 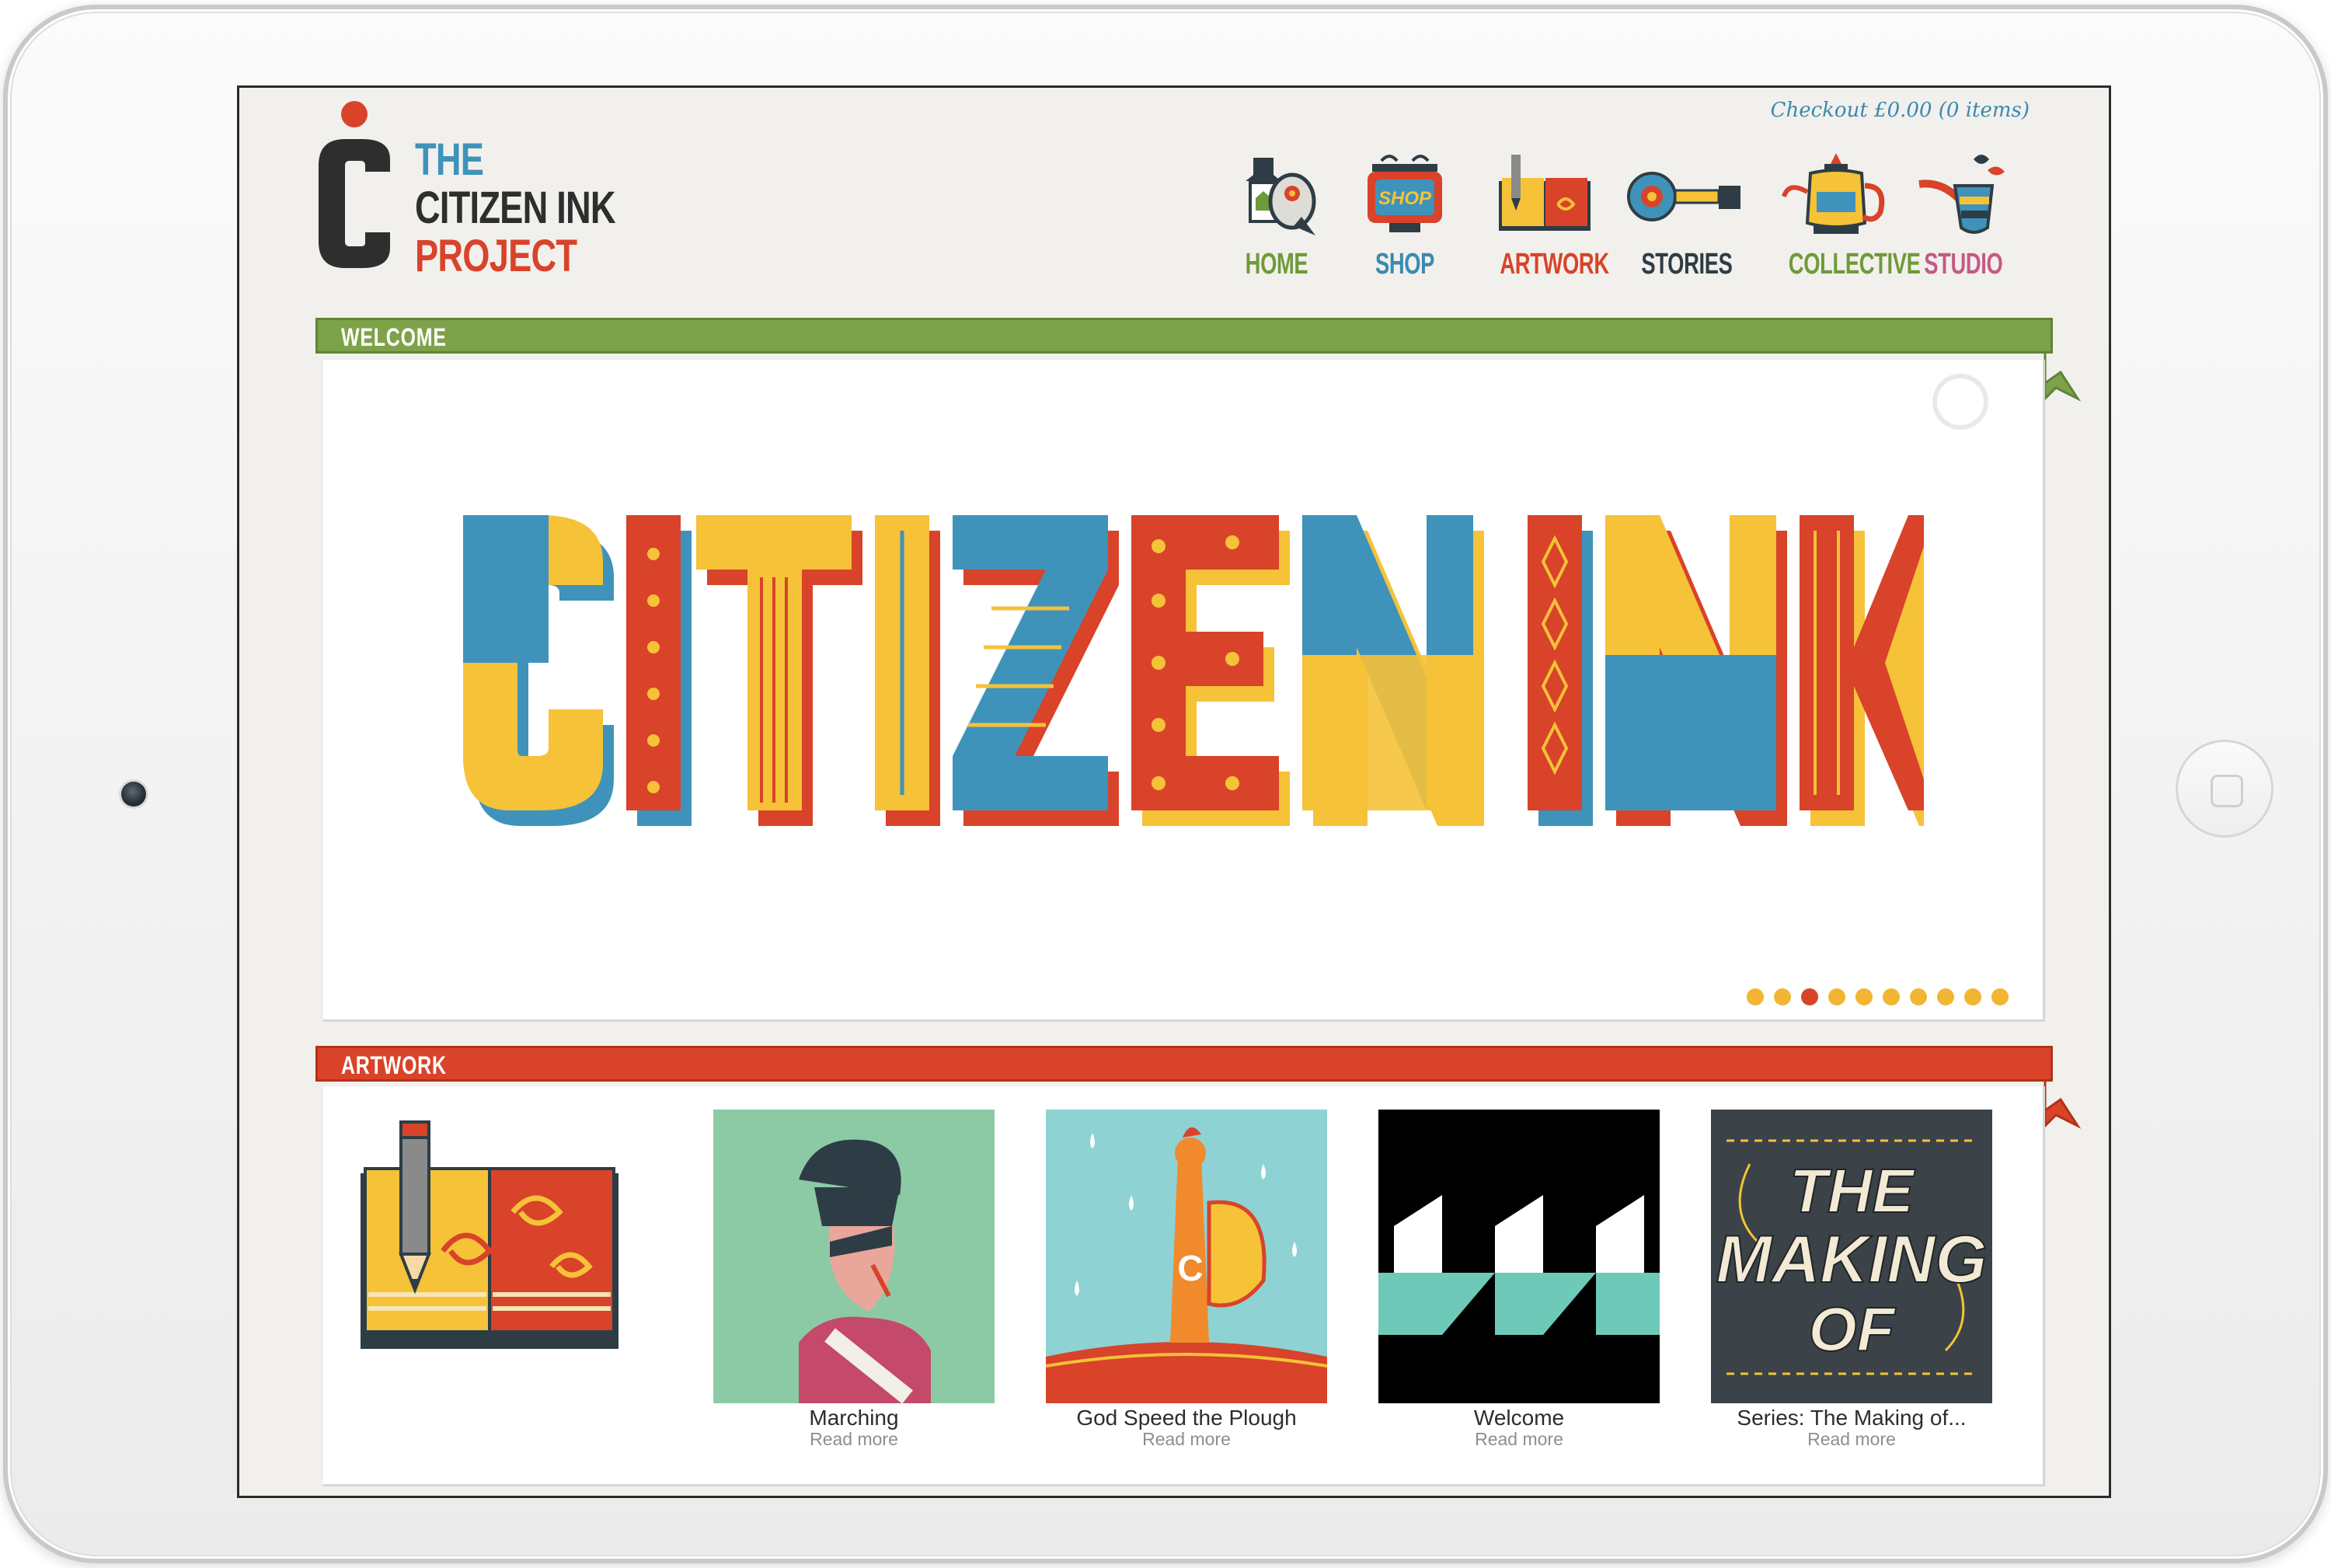 I want to click on nav-shop: SHOP SHOP, so click(x=1404, y=216).